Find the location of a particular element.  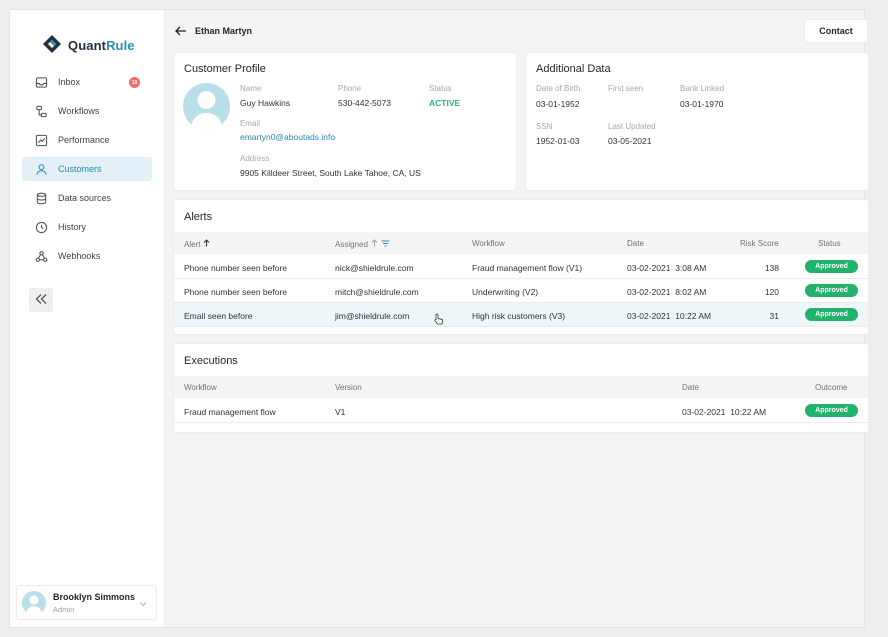

ssn-label: SSN is located at coordinates (544, 126).